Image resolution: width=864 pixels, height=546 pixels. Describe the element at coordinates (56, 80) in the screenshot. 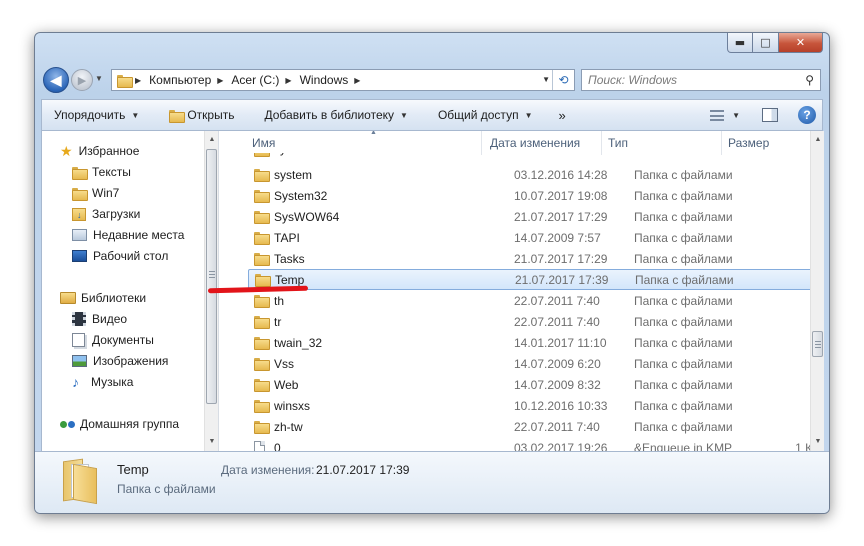

I see `back-button: ◀` at that location.